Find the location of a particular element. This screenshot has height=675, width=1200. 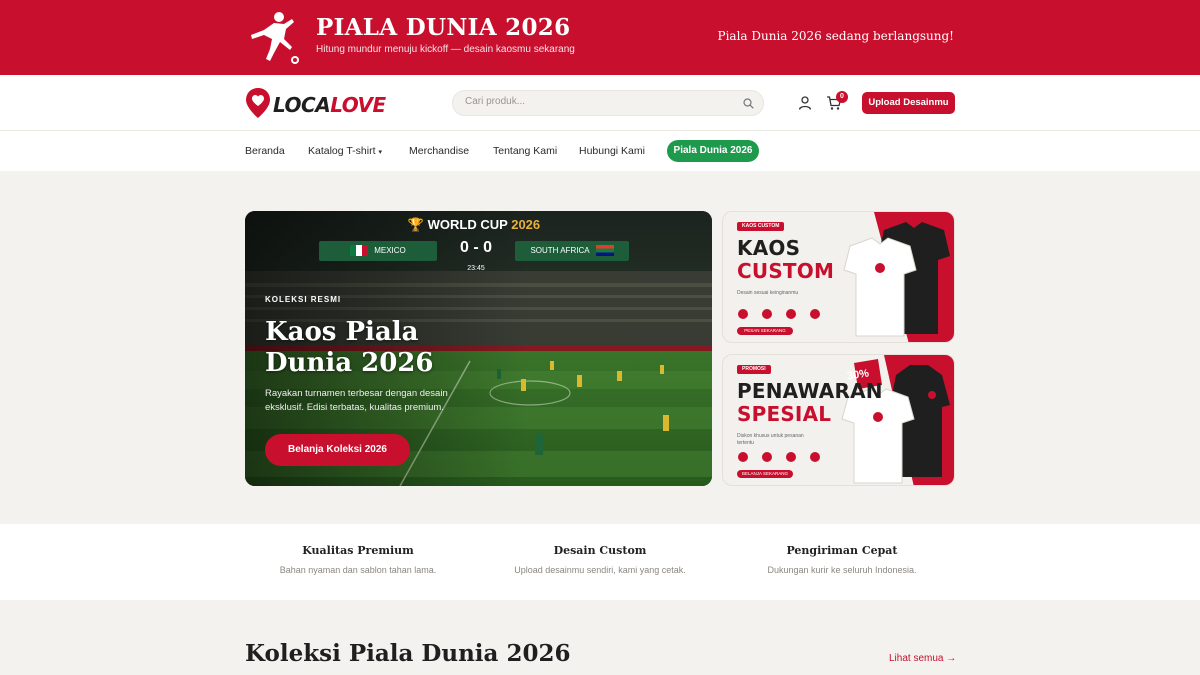

card-button: BELANJA SEKARANG is located at coordinates (765, 474).